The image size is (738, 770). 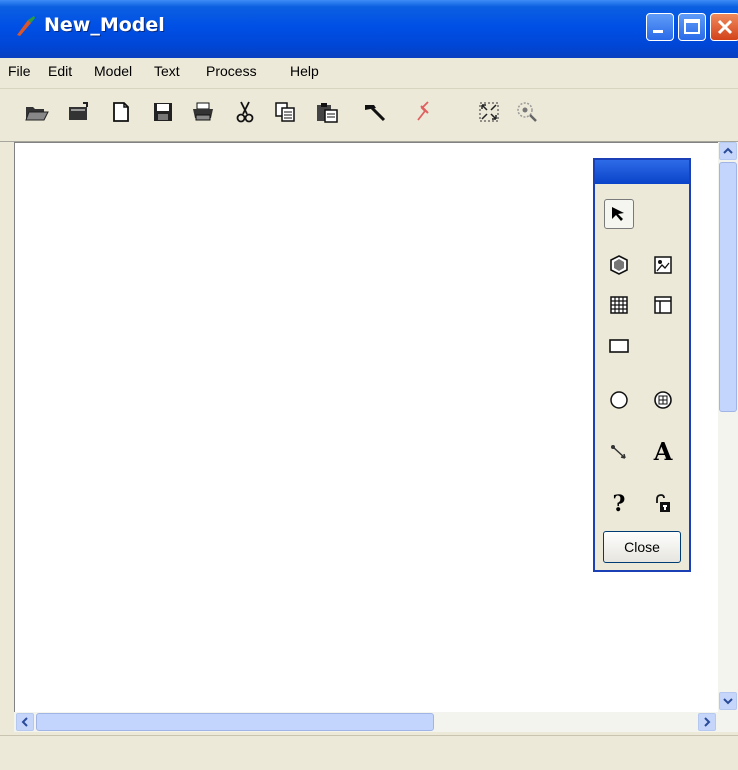 I want to click on paste-icon, so click(x=327, y=113).